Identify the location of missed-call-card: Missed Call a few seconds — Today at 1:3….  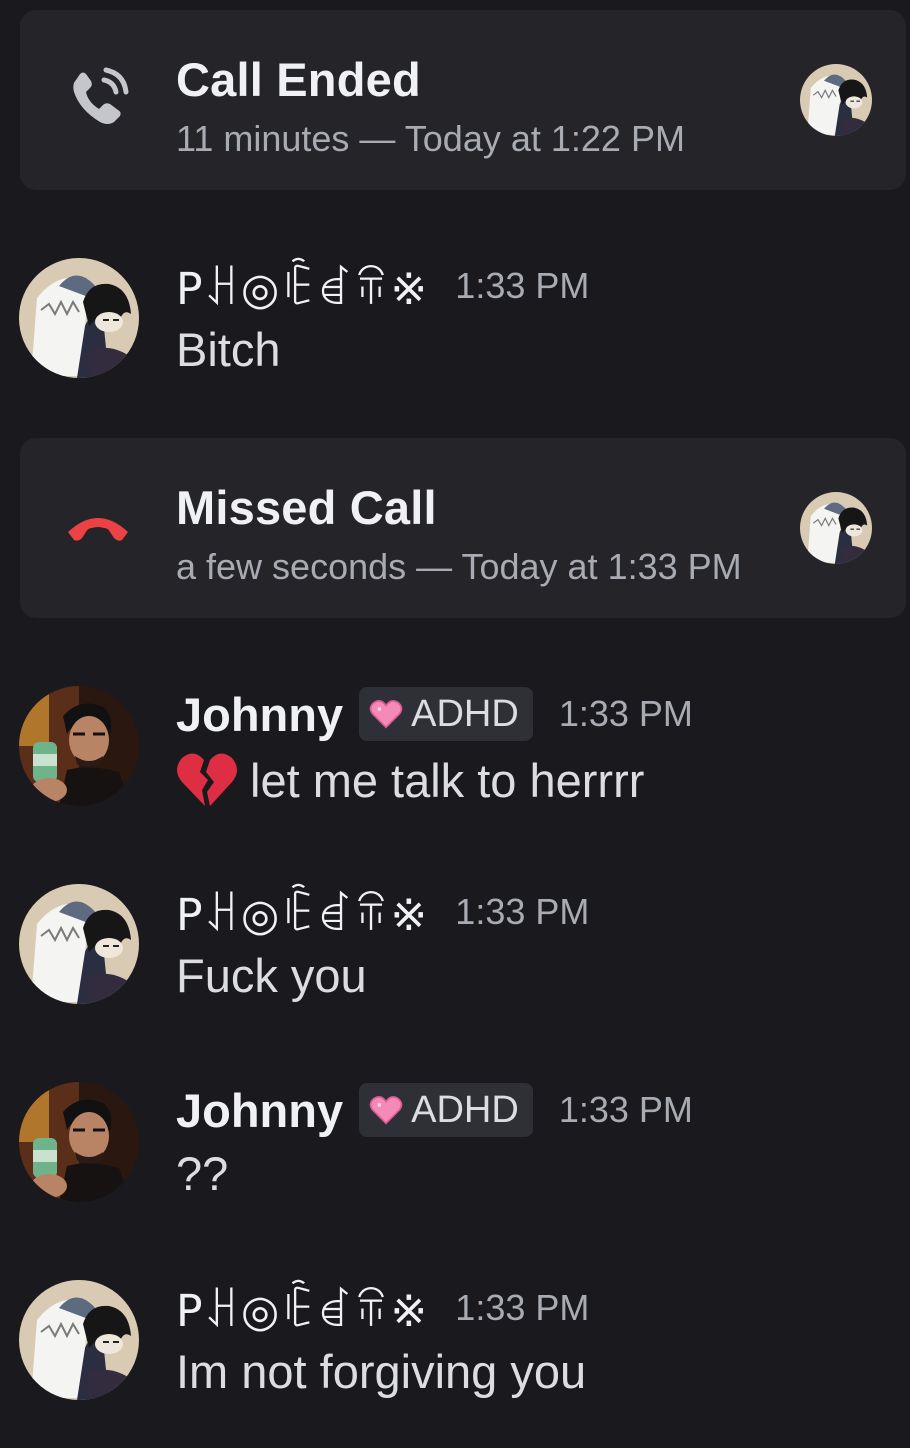
(463, 528).